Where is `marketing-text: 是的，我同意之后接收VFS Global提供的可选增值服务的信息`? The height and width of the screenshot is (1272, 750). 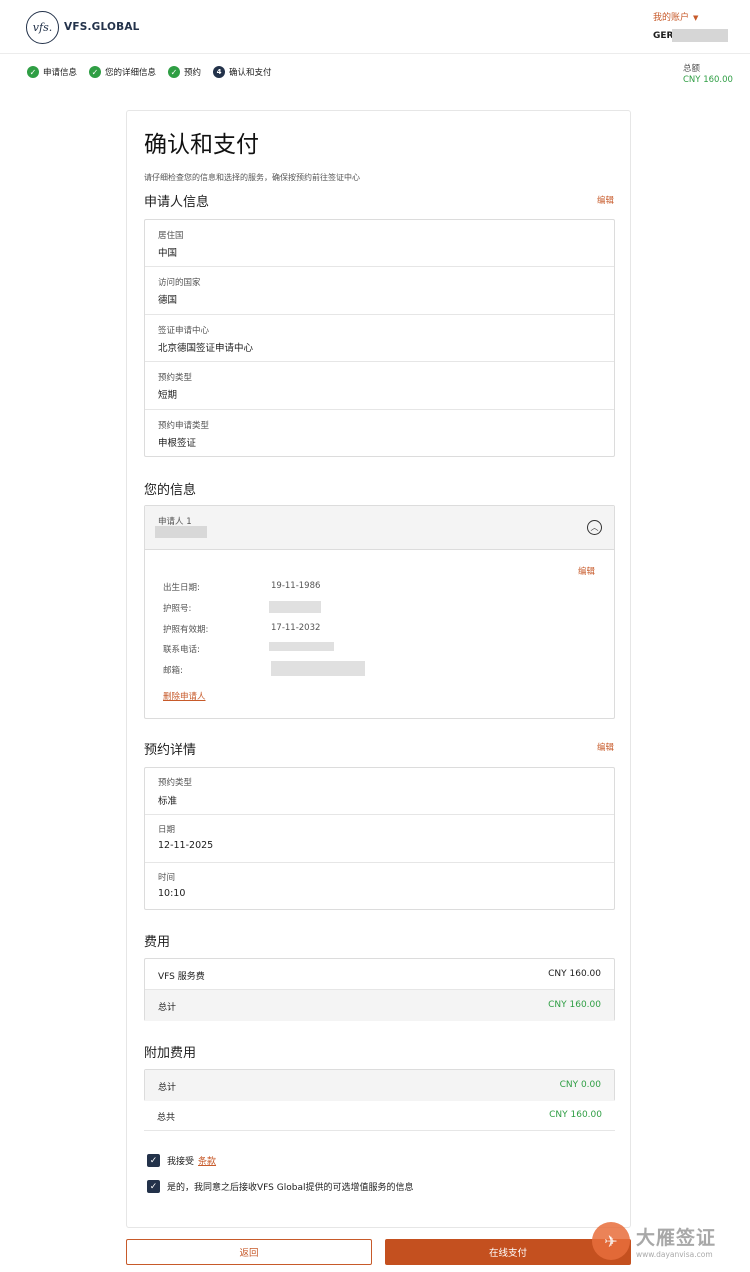
marketing-text: 是的，我同意之后接收VFS Global提供的可选增值服务的信息 is located at coordinates (290, 1188).